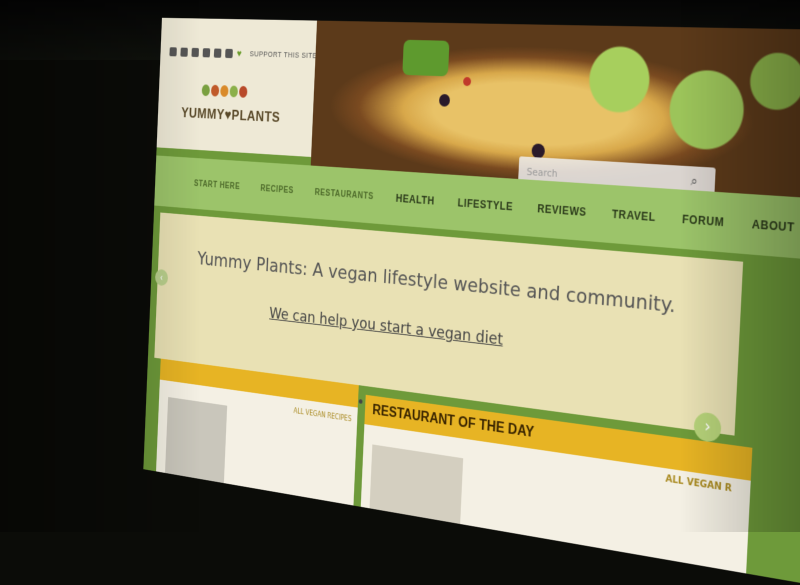 This screenshot has height=585, width=800. Describe the element at coordinates (707, 427) in the screenshot. I see `slider-next-icon: ›` at that location.